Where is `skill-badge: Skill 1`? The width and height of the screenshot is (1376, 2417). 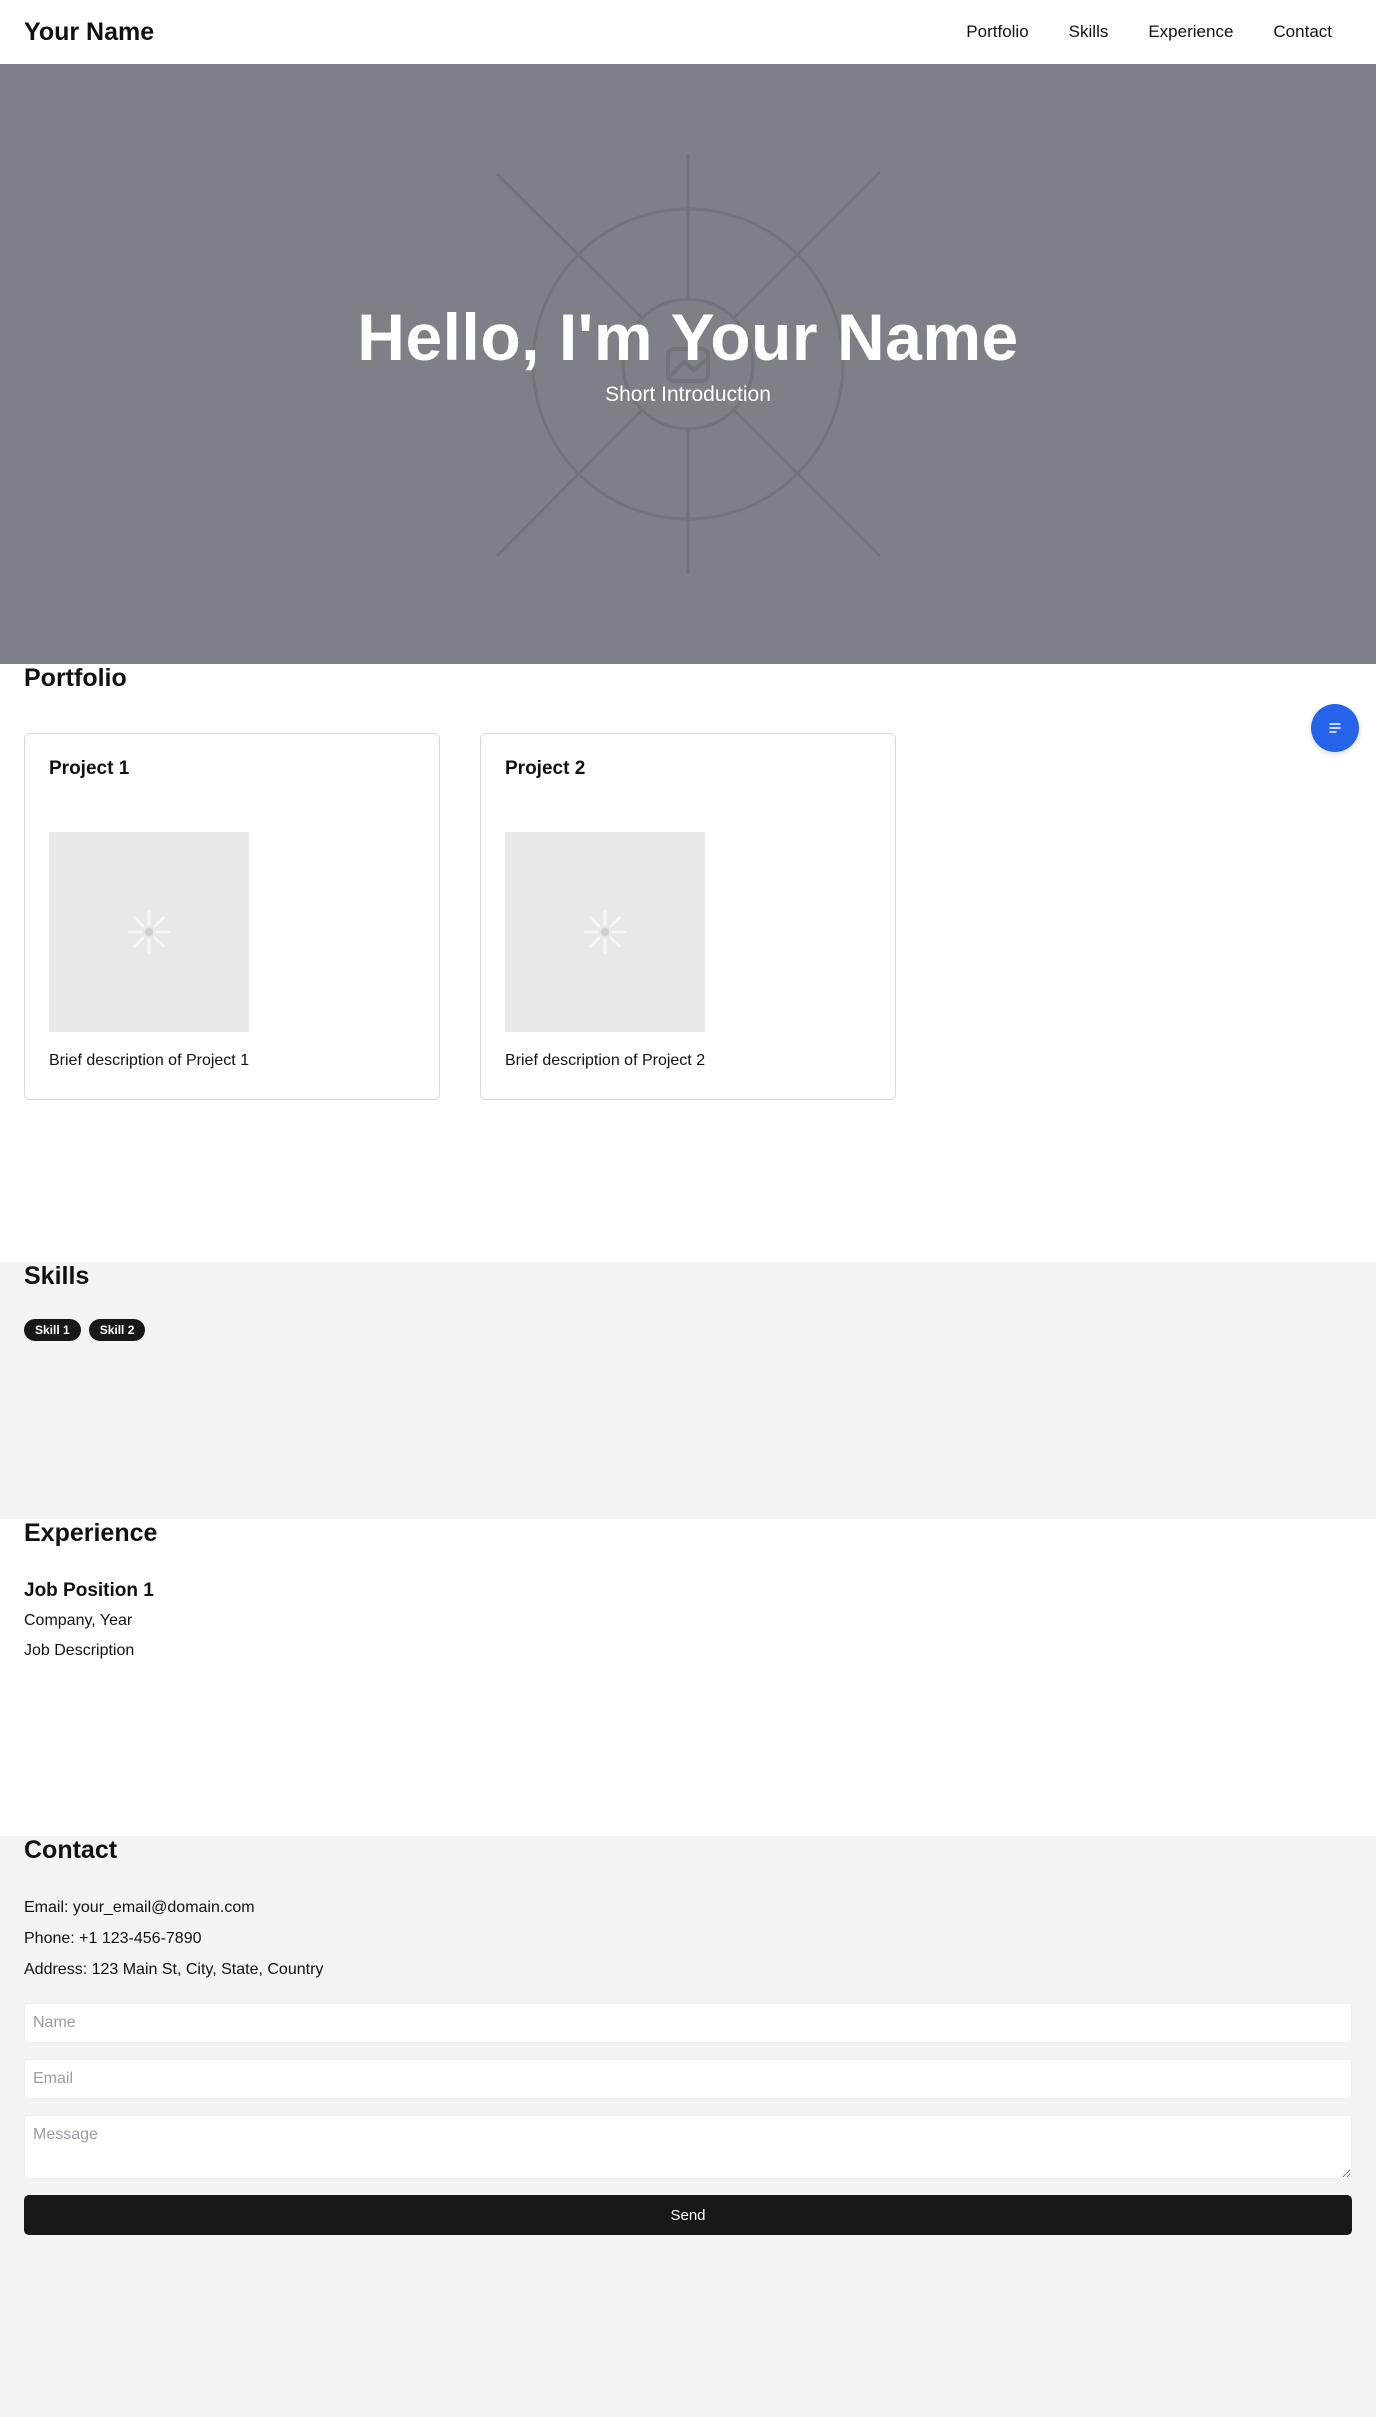
skill-badge: Skill 1 is located at coordinates (52, 1330).